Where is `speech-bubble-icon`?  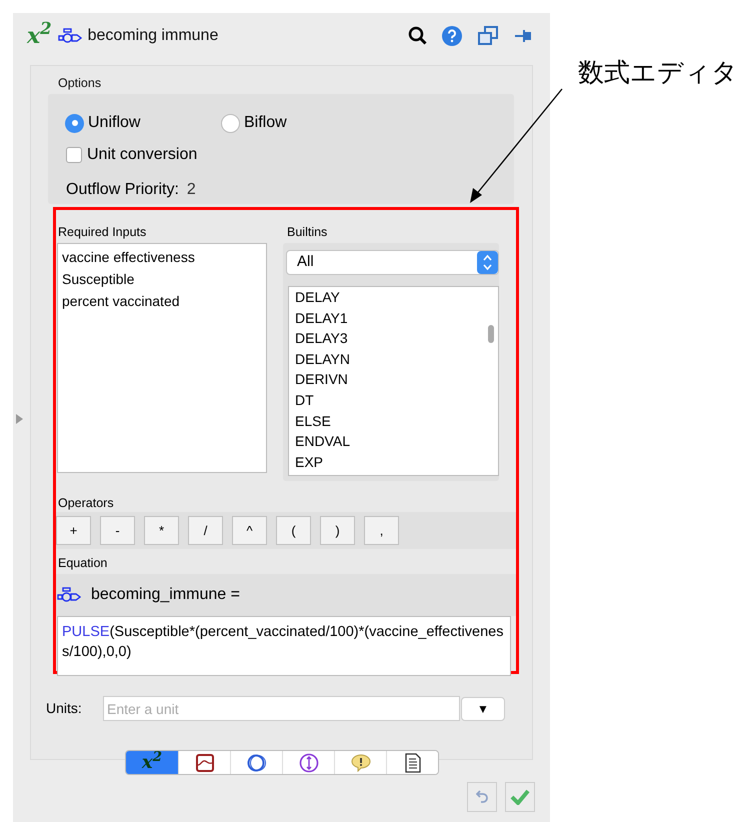 speech-bubble-icon is located at coordinates (360, 763).